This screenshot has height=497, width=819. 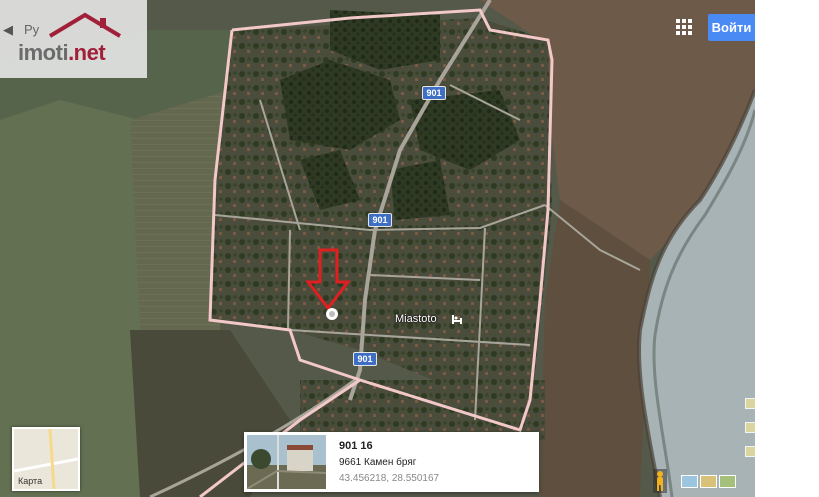 I want to click on map-mode-toggle: Карта, so click(x=46, y=459).